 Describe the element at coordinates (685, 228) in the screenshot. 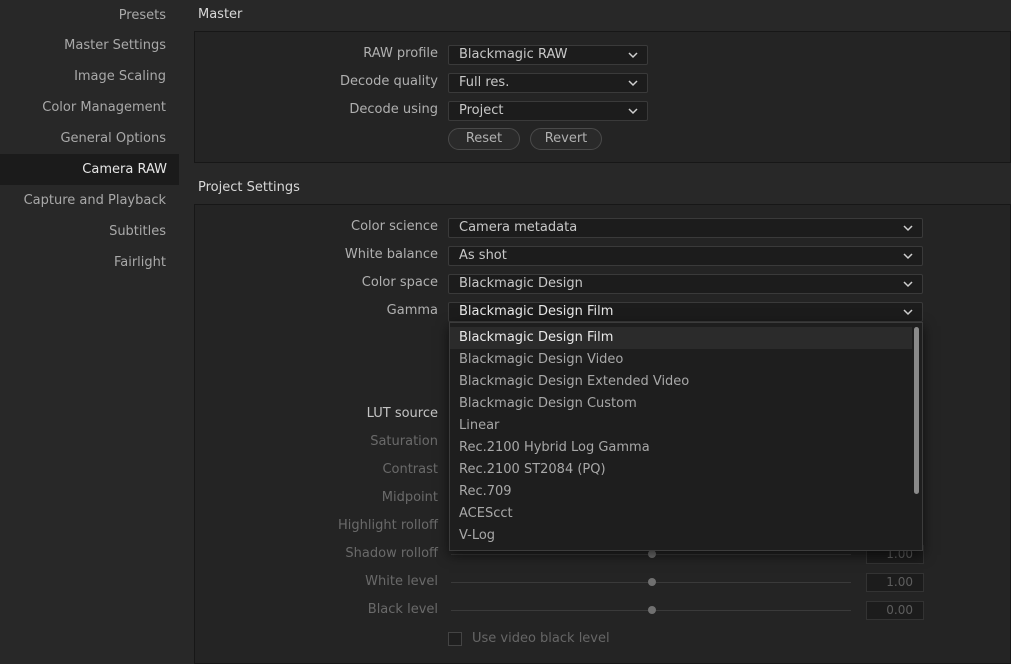

I see `color-science-select: Camera metadata` at that location.